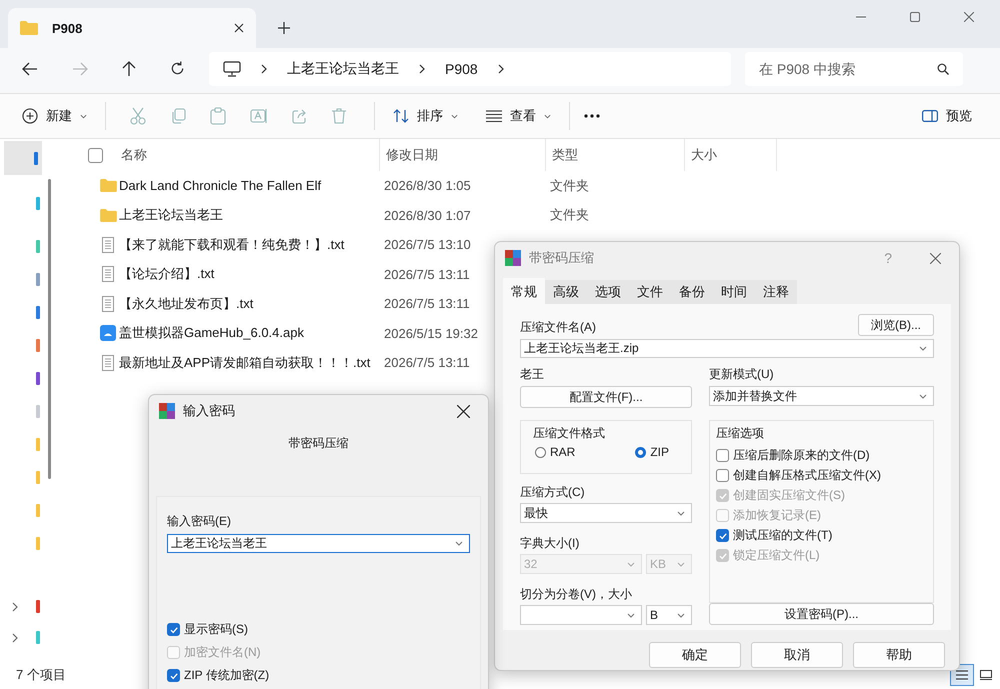 This screenshot has width=1000, height=689. What do you see at coordinates (218, 116) in the screenshot?
I see `clipboard-icon` at bounding box center [218, 116].